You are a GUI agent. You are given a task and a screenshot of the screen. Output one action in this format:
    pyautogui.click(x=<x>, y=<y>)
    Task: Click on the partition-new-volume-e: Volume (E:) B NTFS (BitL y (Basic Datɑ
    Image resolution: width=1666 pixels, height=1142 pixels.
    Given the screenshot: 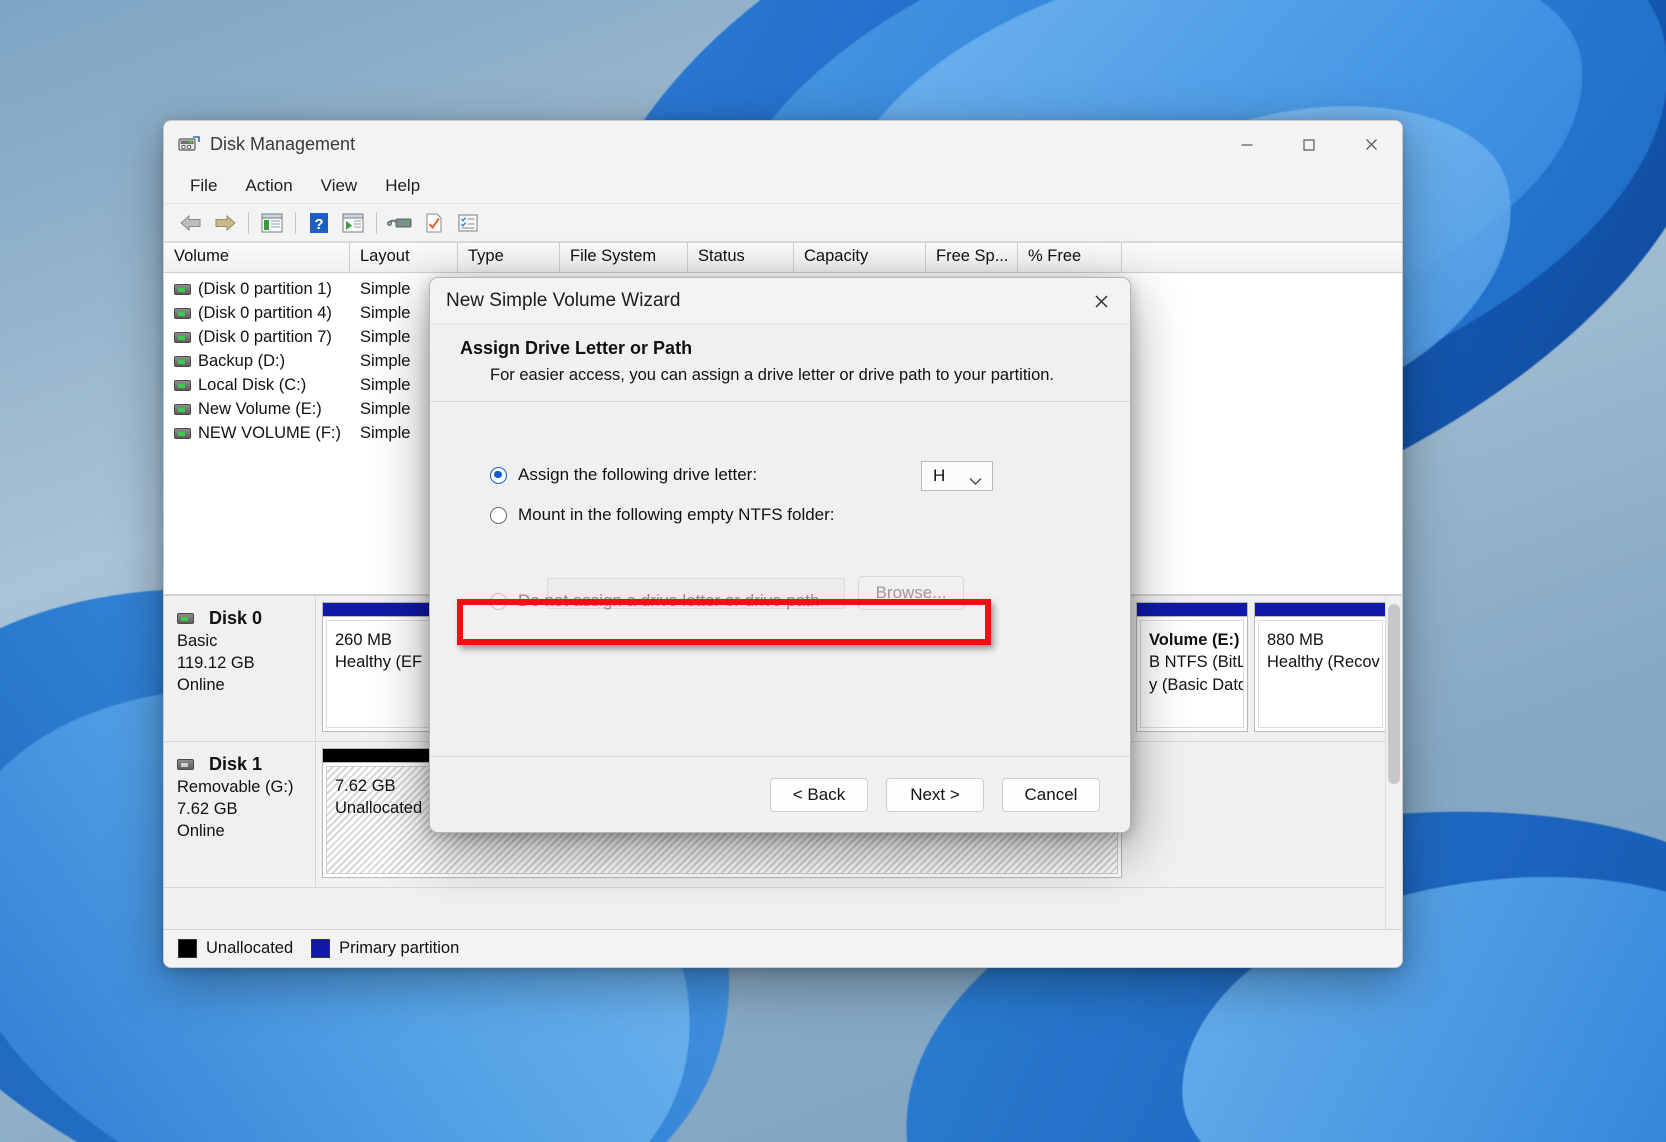 What is the action you would take?
    pyautogui.click(x=1192, y=667)
    